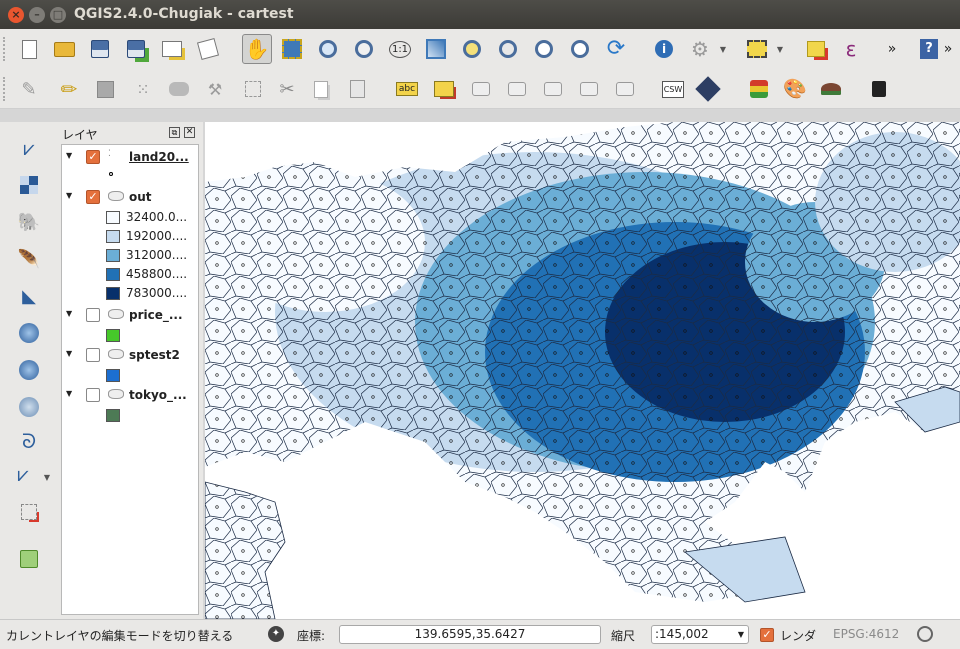  Describe the element at coordinates (481, 89) in the screenshot. I see `pin-labels-button` at that location.